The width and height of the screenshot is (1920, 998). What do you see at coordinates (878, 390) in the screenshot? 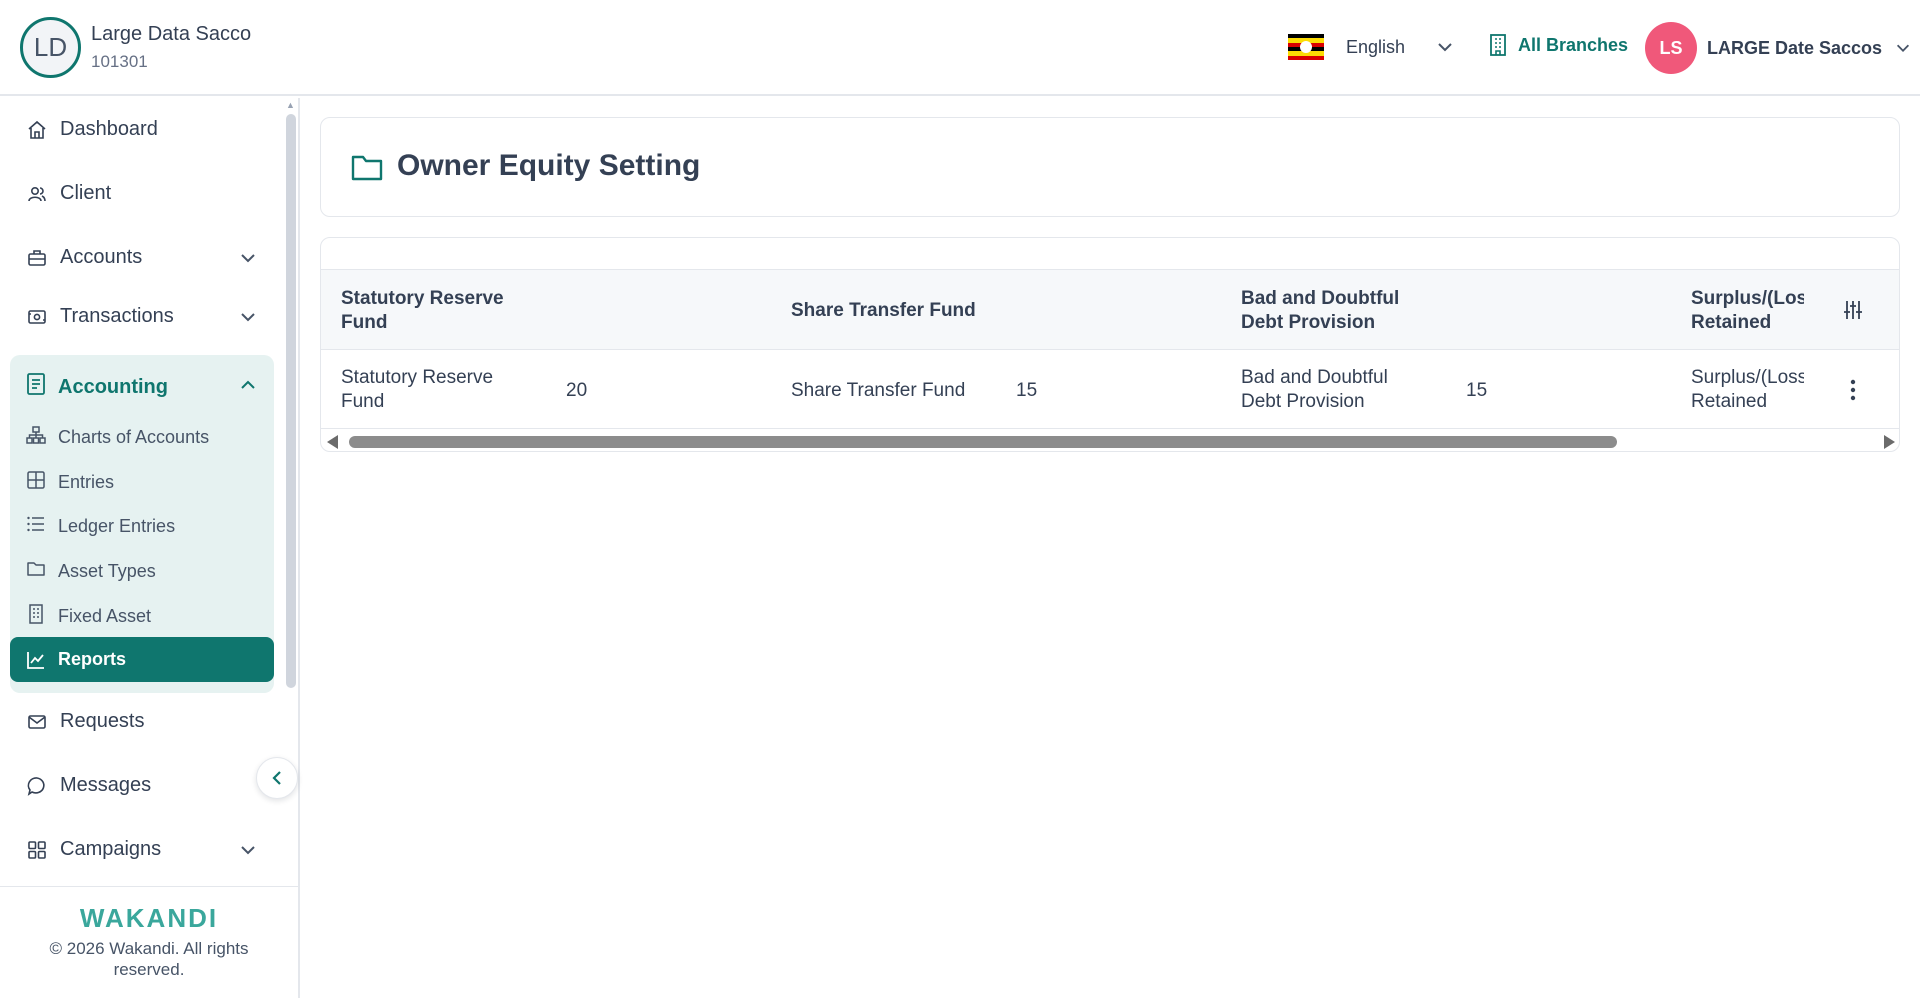
I see `table-cell: Share Transfer Fund` at bounding box center [878, 390].